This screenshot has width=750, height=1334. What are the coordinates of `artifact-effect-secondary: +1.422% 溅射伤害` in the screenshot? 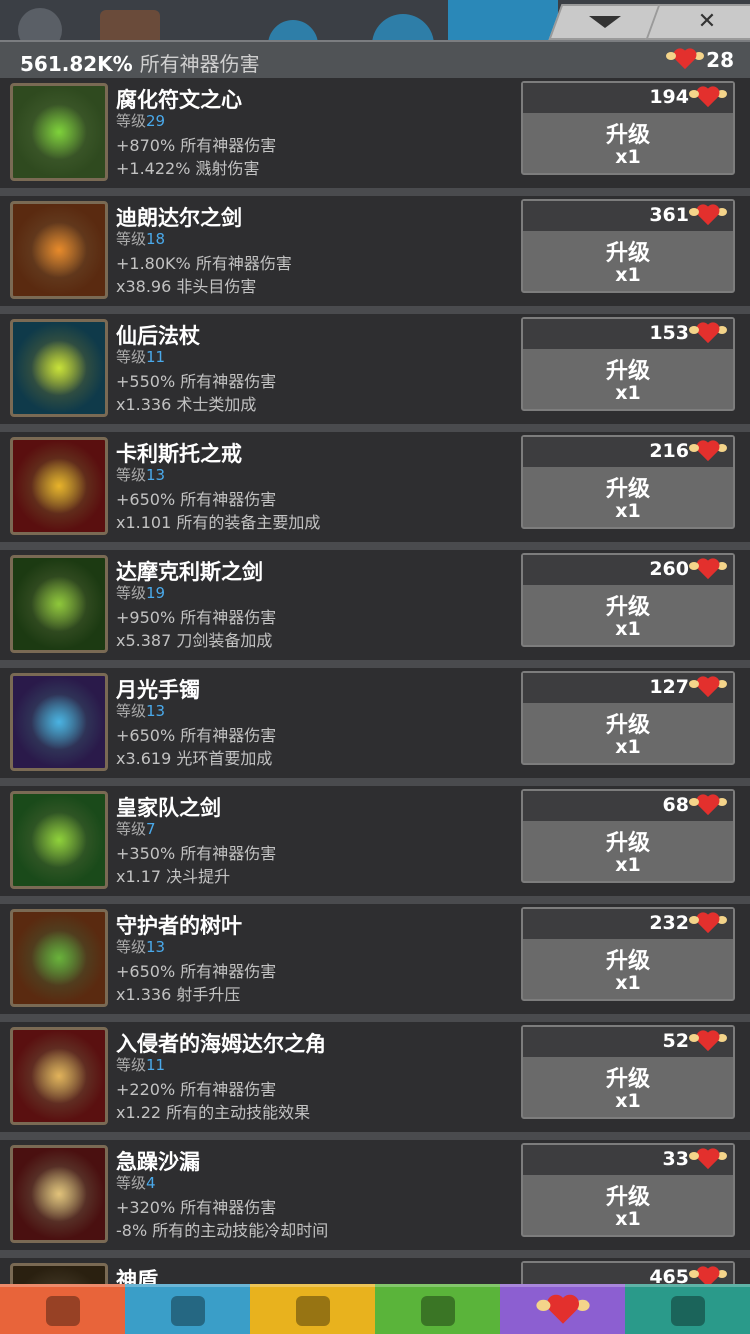 It's located at (188, 168).